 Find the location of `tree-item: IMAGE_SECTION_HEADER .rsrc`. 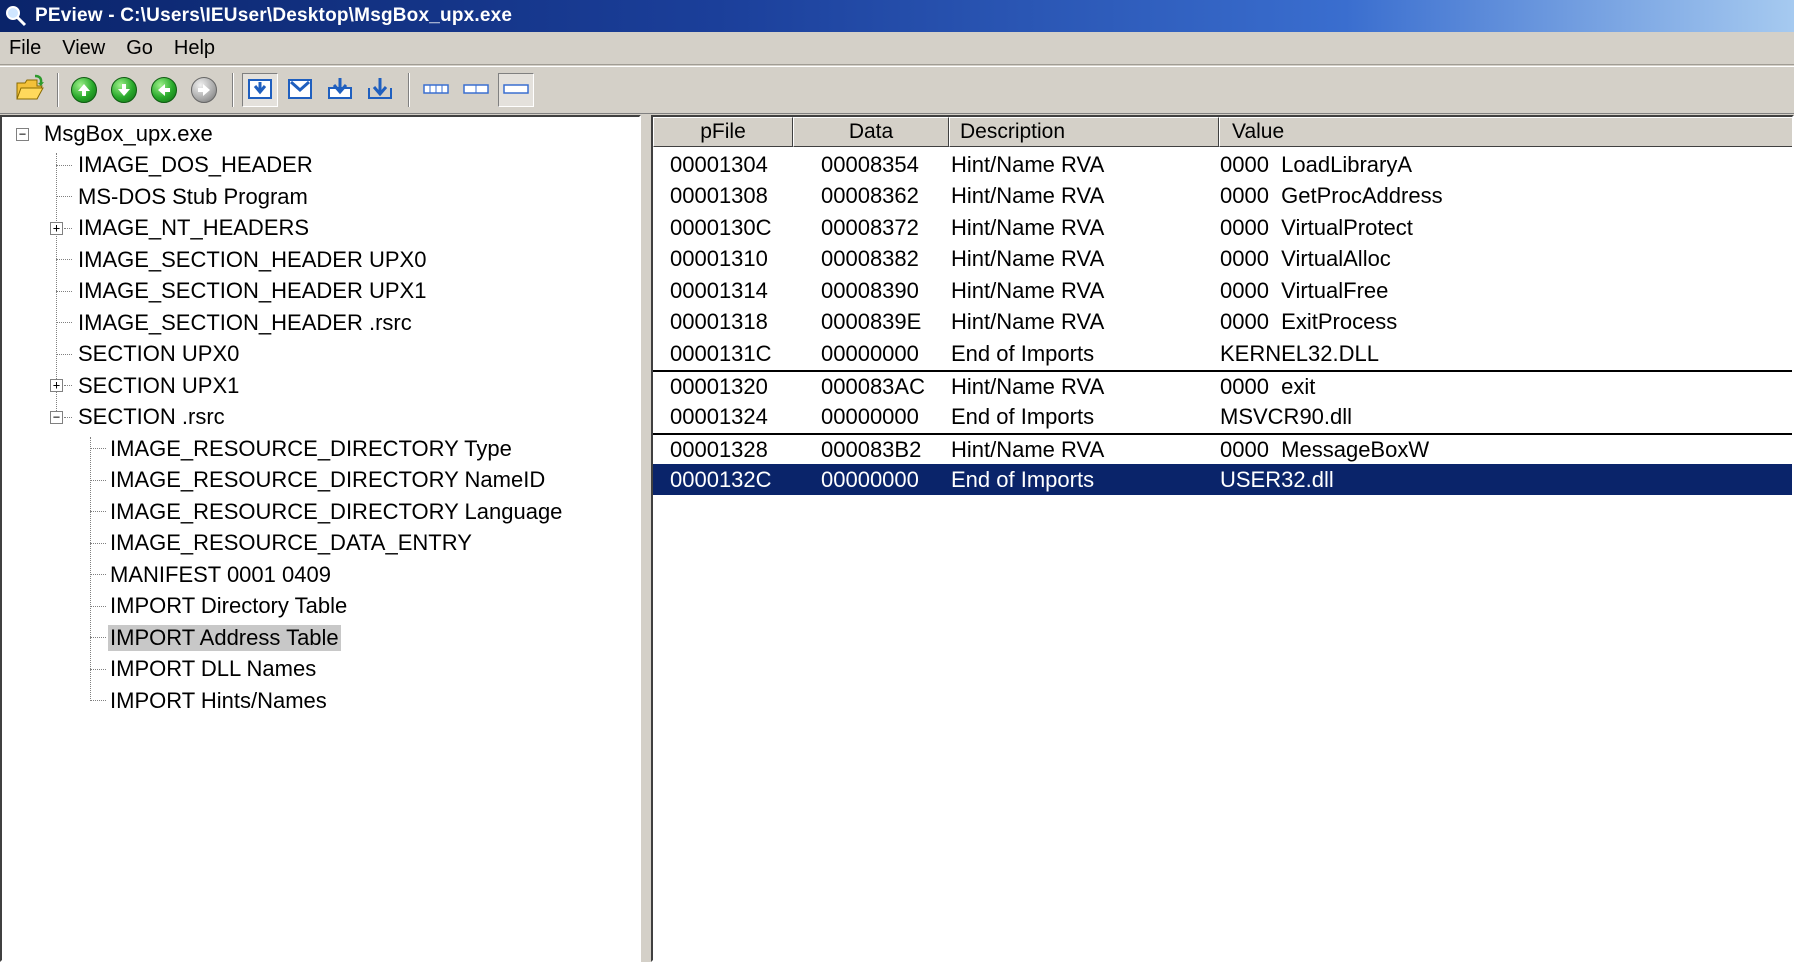

tree-item: IMAGE_SECTION_HEADER .rsrc is located at coordinates (245, 323).